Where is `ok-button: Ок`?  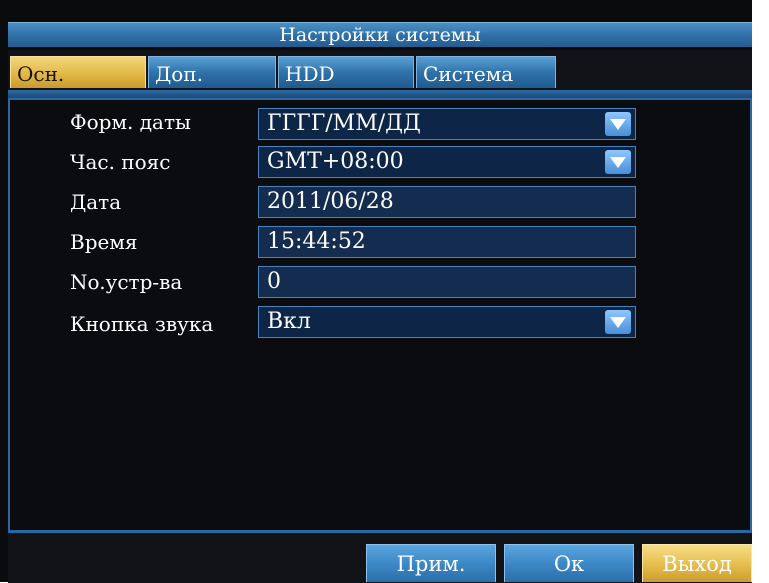
ok-button: Ок is located at coordinates (569, 563).